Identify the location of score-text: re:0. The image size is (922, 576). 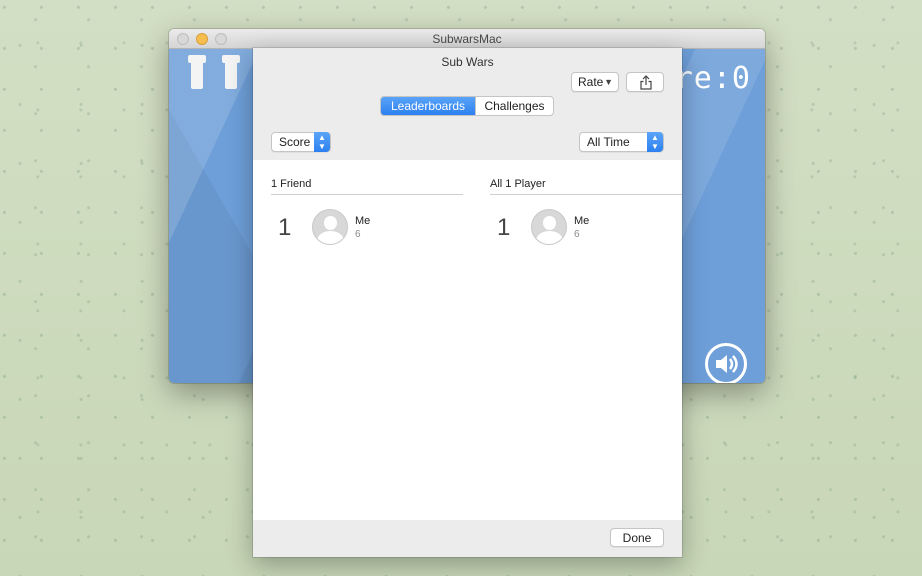
(712, 78).